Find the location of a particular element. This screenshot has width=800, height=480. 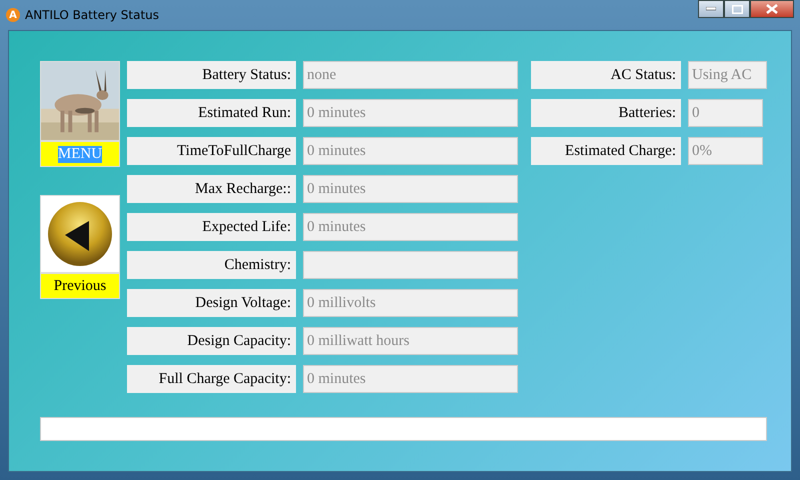

value-field is located at coordinates (410, 265).